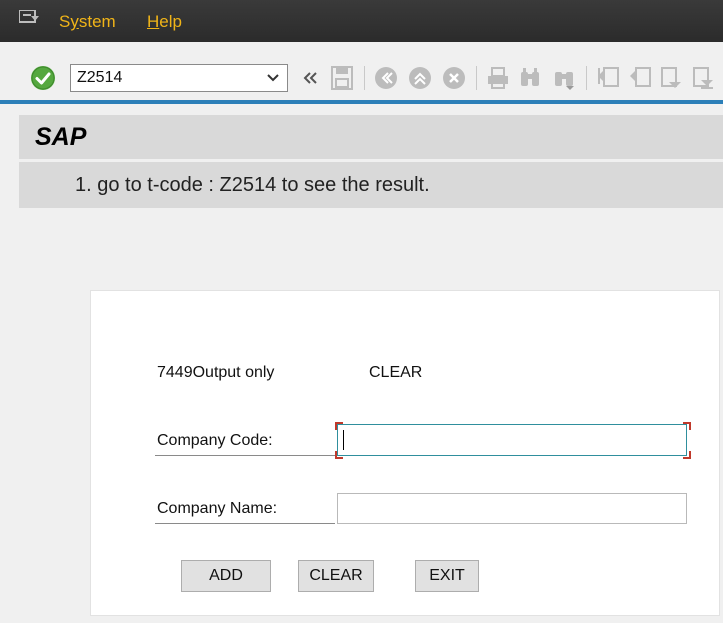 This screenshot has width=723, height=623. Describe the element at coordinates (396, 372) in the screenshot. I see `clear-text: CLEAR` at that location.